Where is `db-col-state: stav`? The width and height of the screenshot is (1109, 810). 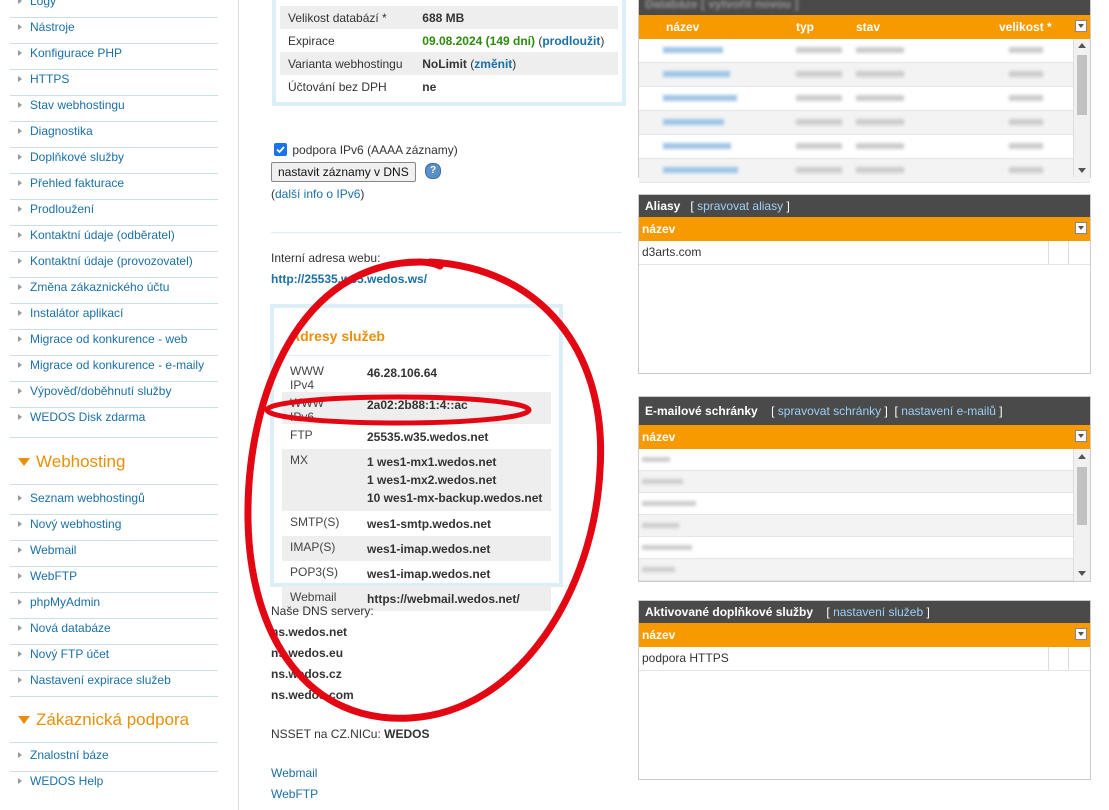
db-col-state: stav is located at coordinates (868, 27).